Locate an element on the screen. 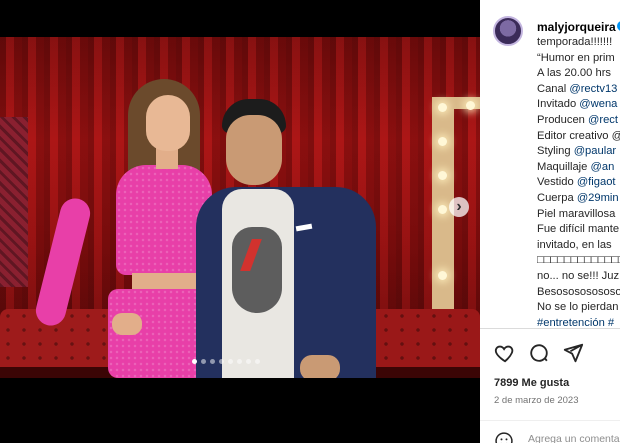  caption-line: Besosososososo is located at coordinates (578, 293).